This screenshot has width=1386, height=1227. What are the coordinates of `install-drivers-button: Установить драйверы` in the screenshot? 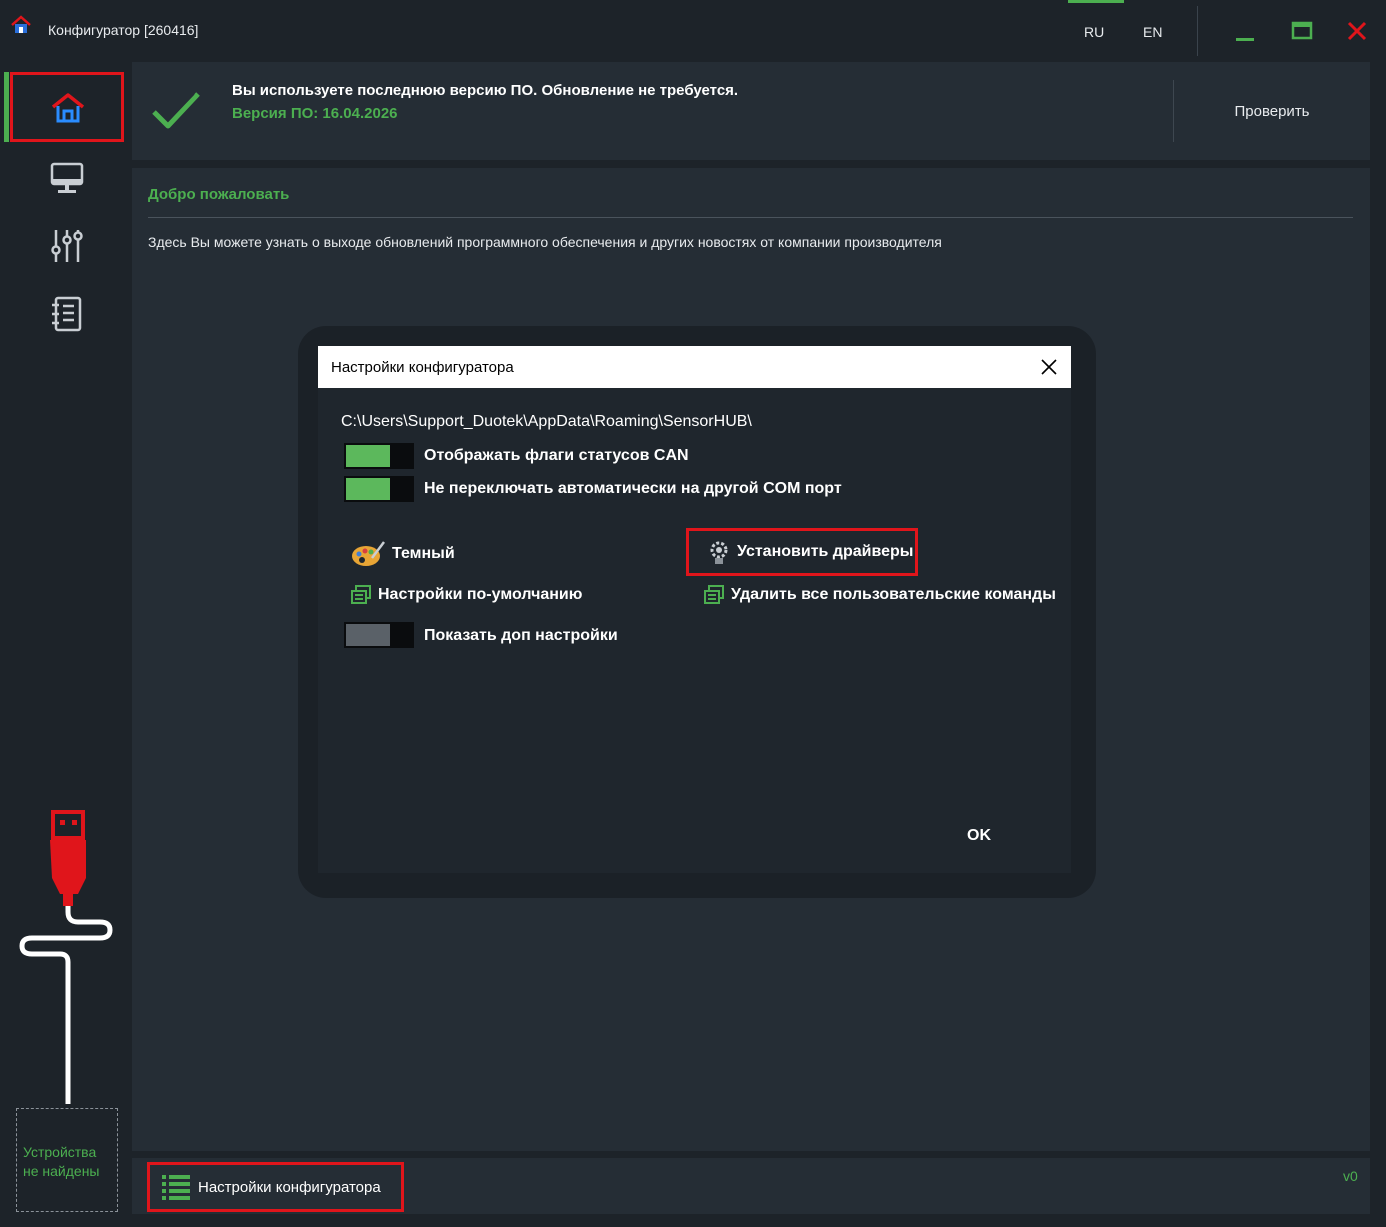 It's located at (802, 552).